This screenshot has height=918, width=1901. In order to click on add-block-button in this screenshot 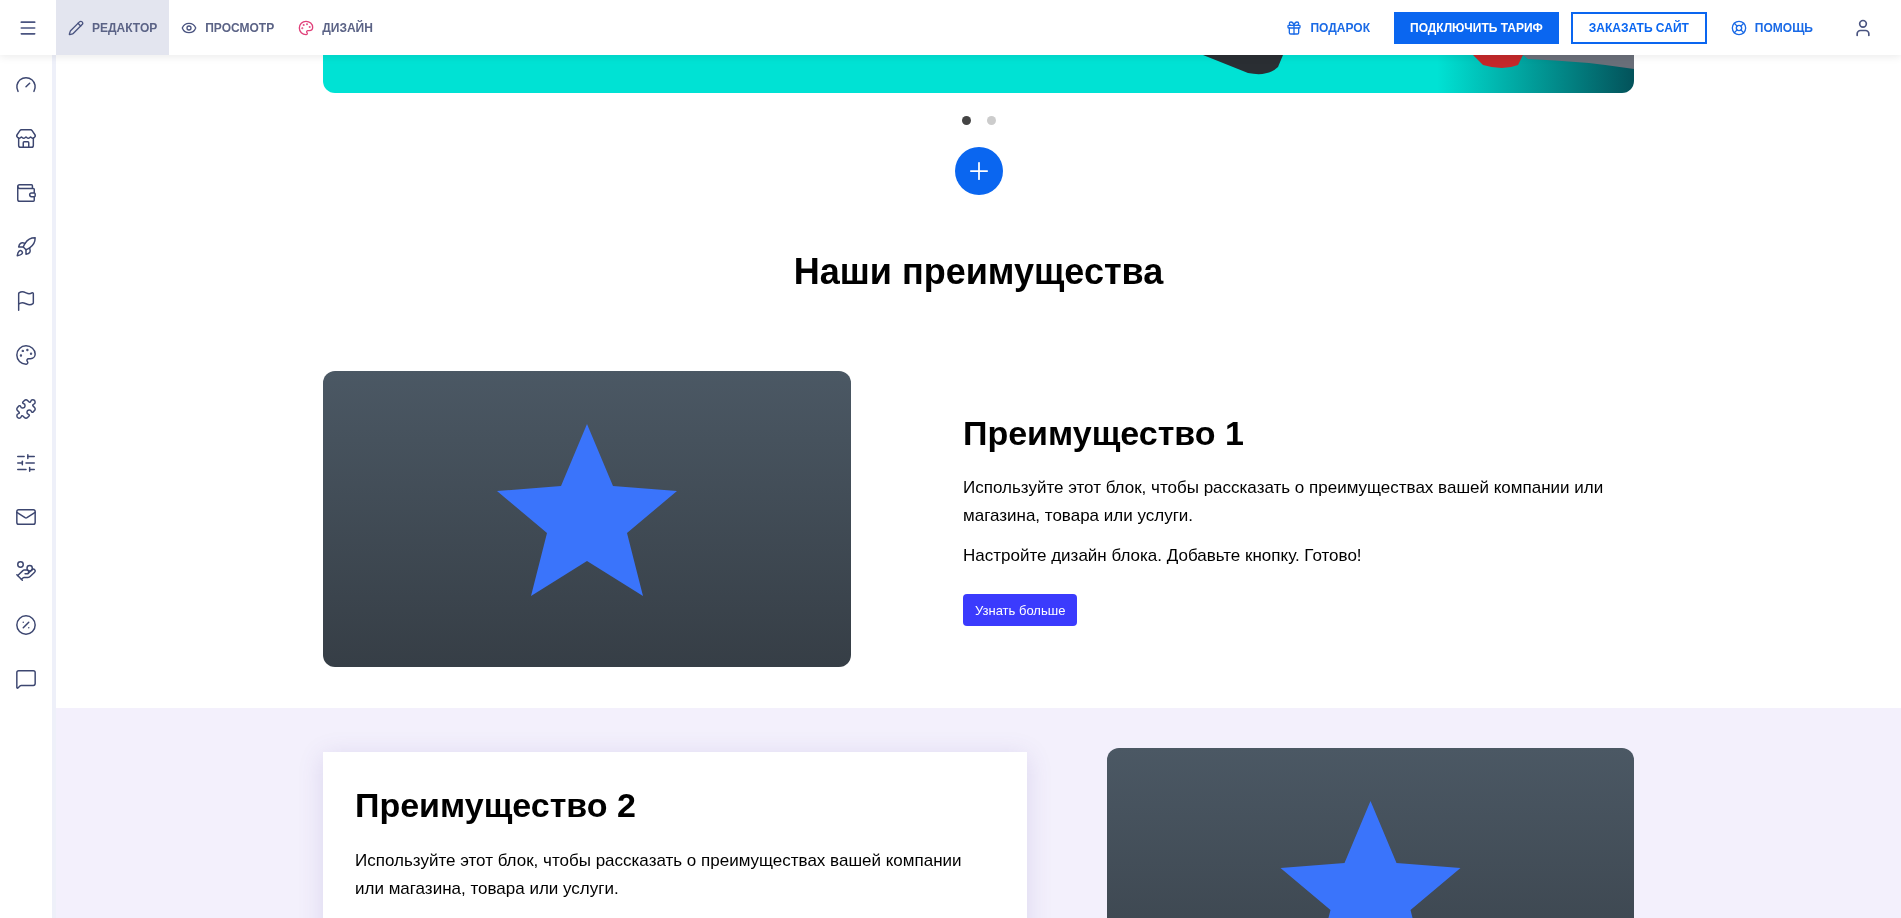, I will do `click(978, 171)`.